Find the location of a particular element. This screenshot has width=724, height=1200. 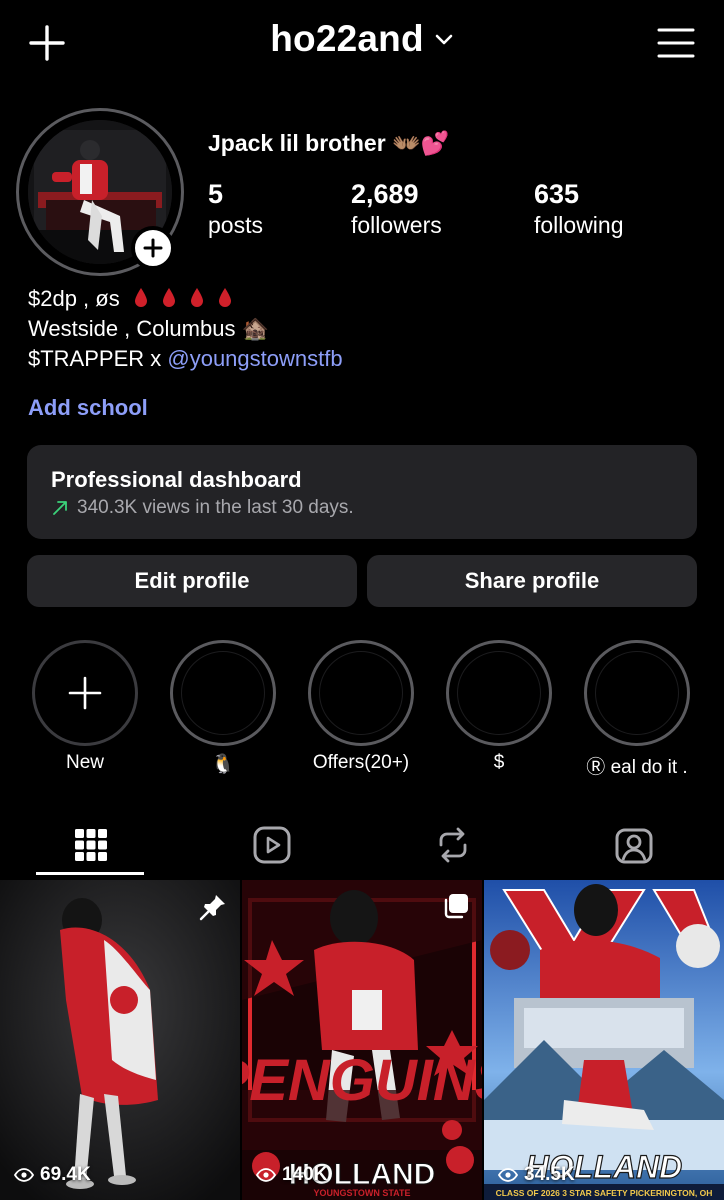

post-tile: PENGUINS HOLLAND YOUNGSTOWN STATE 140K is located at coordinates (362, 1040).